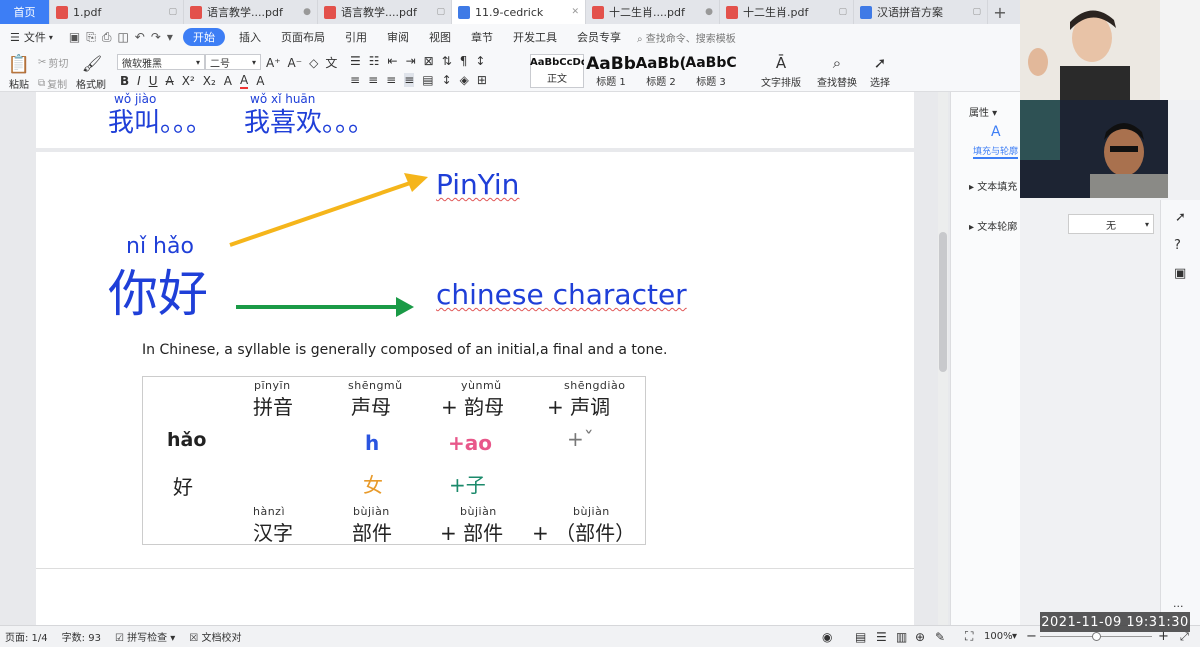  I want to click on new-tab-button: +, so click(1000, 12).